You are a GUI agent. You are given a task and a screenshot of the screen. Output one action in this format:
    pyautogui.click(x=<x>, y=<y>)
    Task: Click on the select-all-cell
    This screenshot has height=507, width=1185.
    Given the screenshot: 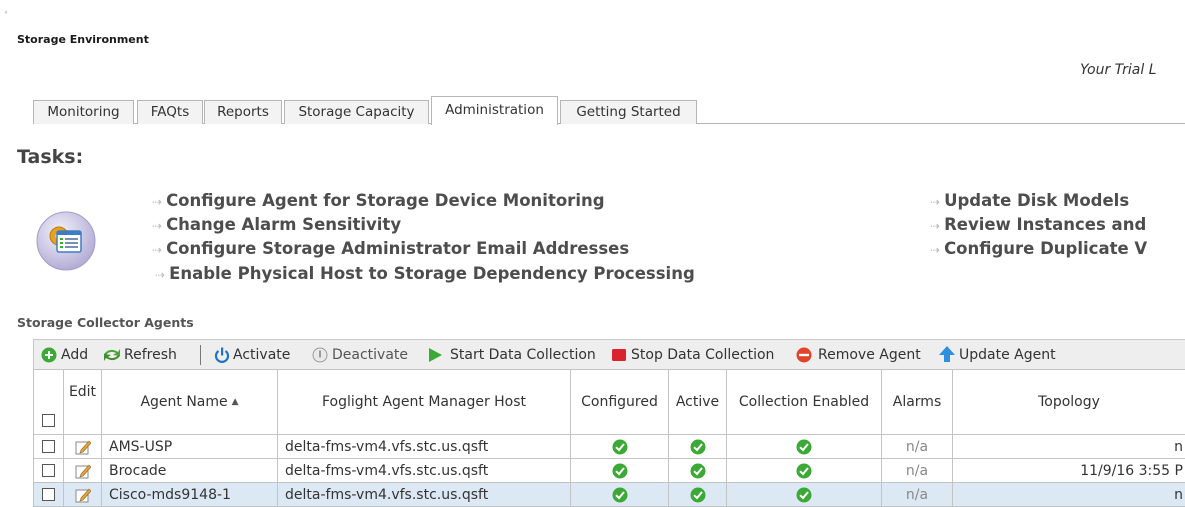 What is the action you would take?
    pyautogui.click(x=49, y=402)
    